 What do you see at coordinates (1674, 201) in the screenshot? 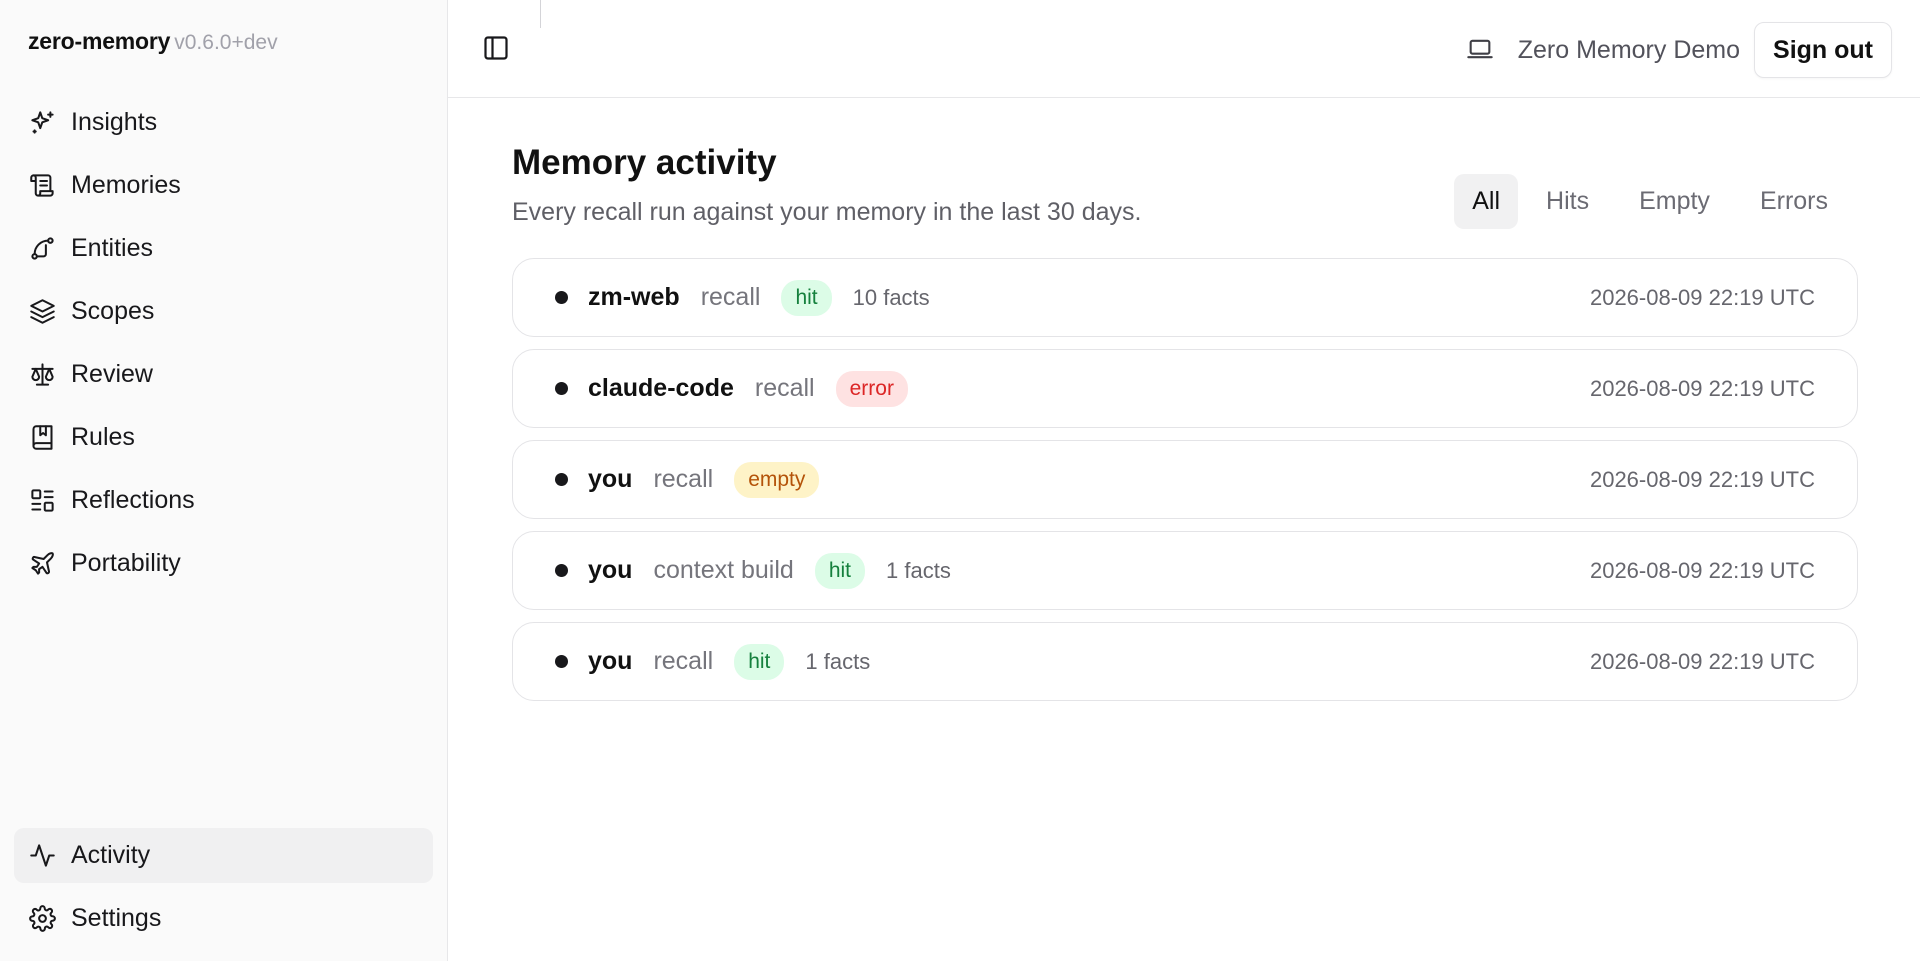
I see `tab-empty: Empty` at bounding box center [1674, 201].